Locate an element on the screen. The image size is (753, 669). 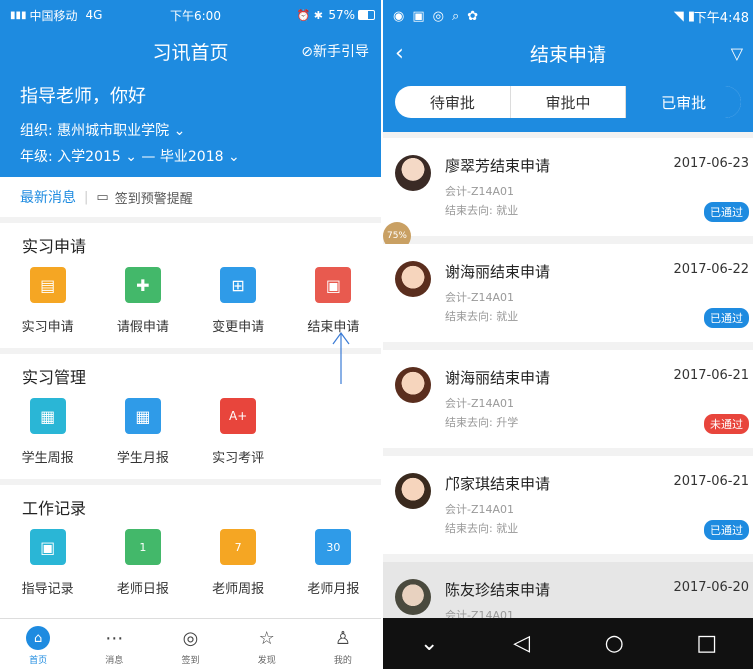
back-triangle-icon: ◁ is located at coordinates (522, 643).